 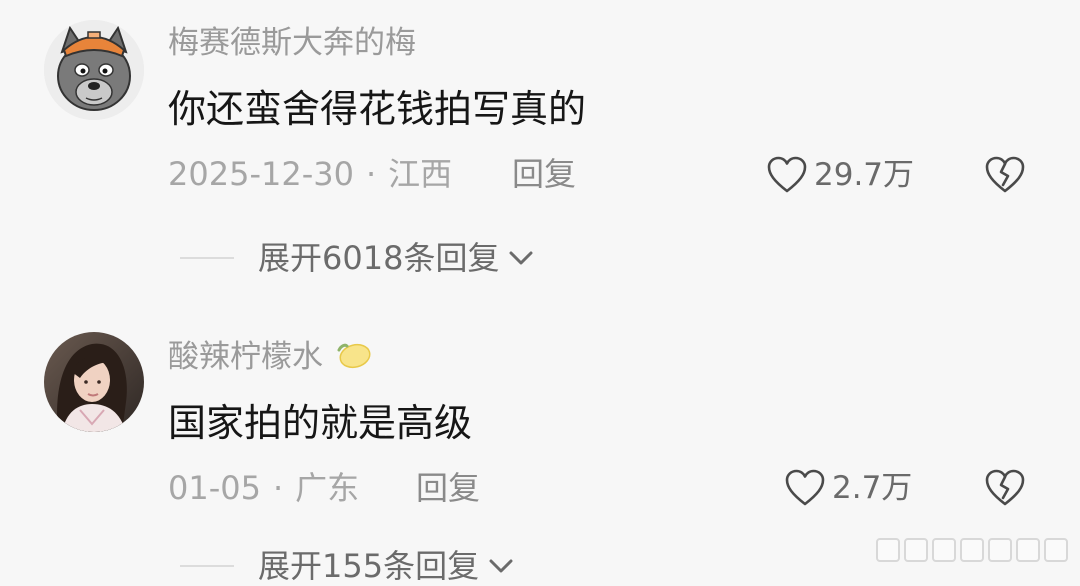 What do you see at coordinates (354, 356) in the screenshot?
I see `lemon-emoji-icon` at bounding box center [354, 356].